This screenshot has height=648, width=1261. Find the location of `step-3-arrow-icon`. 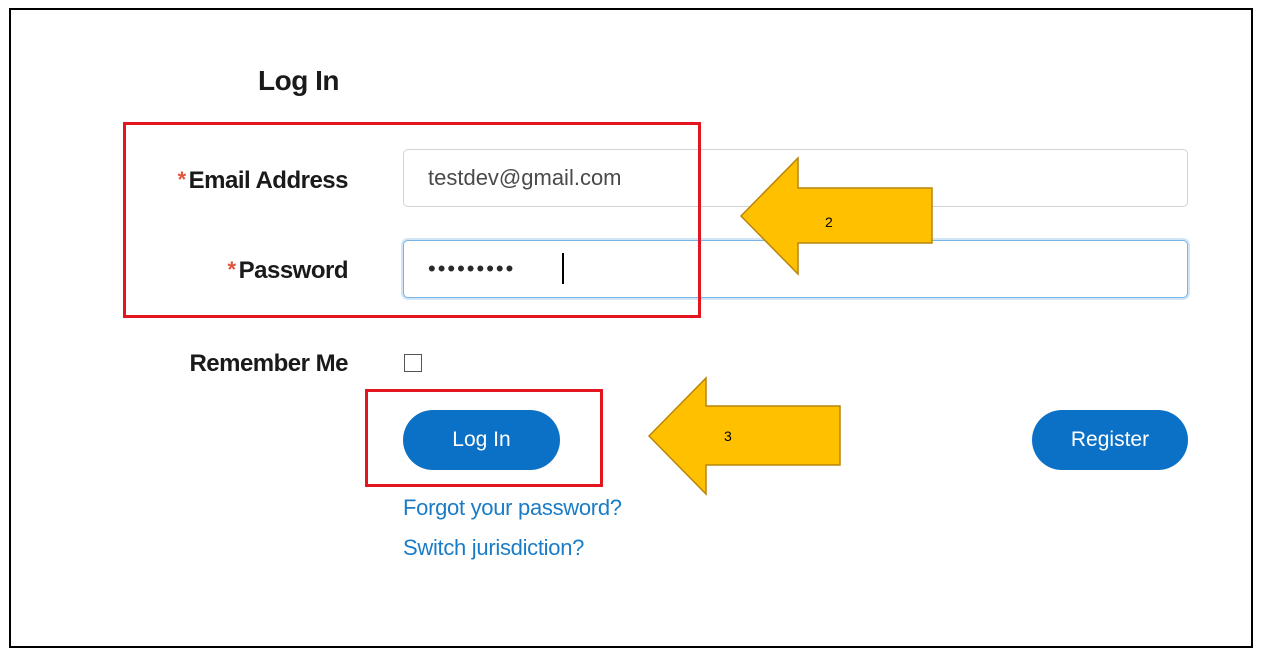

step-3-arrow-icon is located at coordinates (744, 436).